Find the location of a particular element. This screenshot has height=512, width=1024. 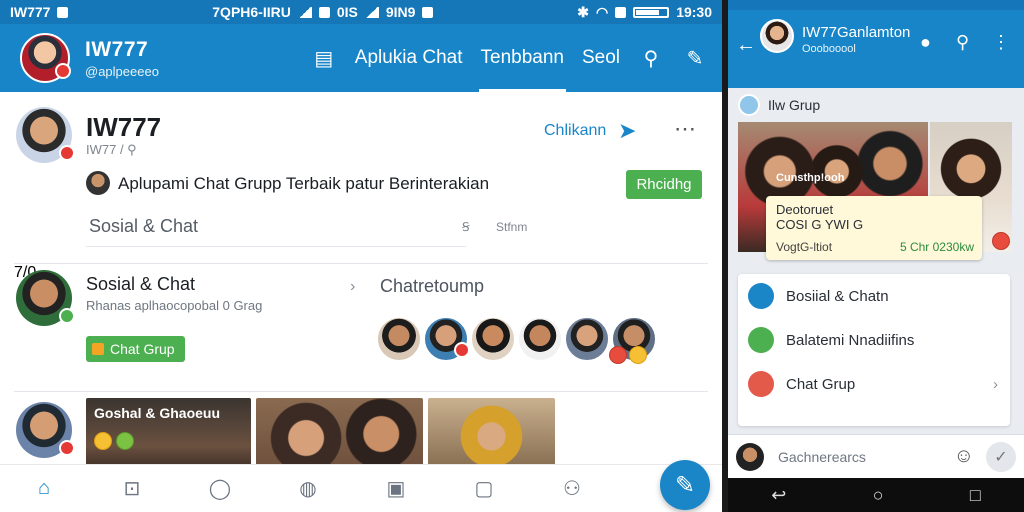

share-icon: ➤ is located at coordinates (627, 131).